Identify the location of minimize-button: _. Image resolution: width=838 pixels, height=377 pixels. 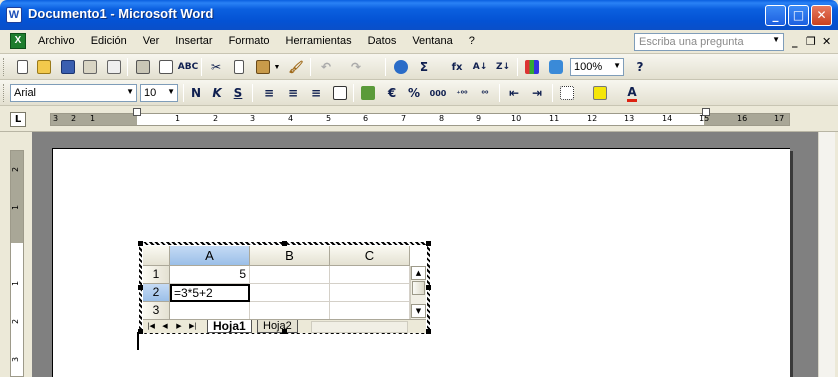
(775, 15).